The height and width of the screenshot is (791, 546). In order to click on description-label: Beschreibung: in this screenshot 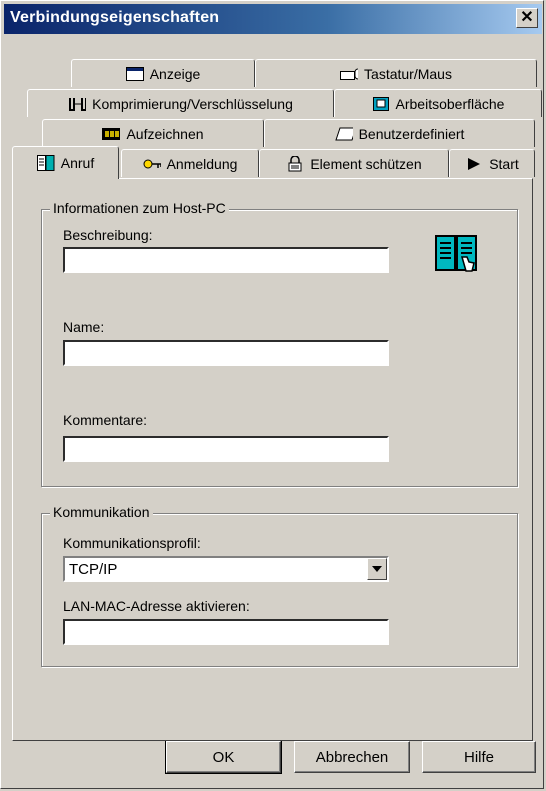, I will do `click(108, 235)`.